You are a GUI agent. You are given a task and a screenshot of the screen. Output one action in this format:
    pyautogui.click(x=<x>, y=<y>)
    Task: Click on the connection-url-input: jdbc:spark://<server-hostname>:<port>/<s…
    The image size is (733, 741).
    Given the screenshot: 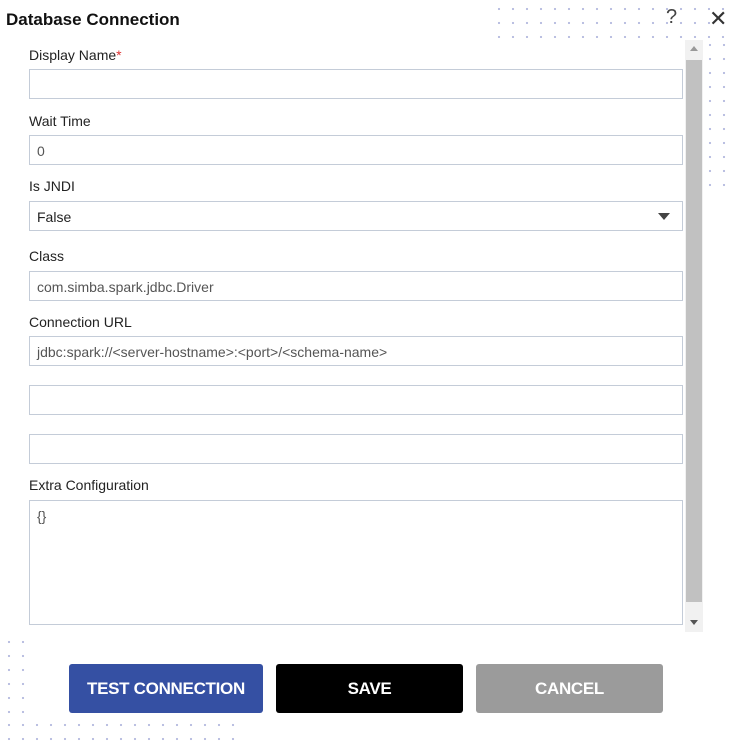 What is the action you would take?
    pyautogui.click(x=356, y=351)
    